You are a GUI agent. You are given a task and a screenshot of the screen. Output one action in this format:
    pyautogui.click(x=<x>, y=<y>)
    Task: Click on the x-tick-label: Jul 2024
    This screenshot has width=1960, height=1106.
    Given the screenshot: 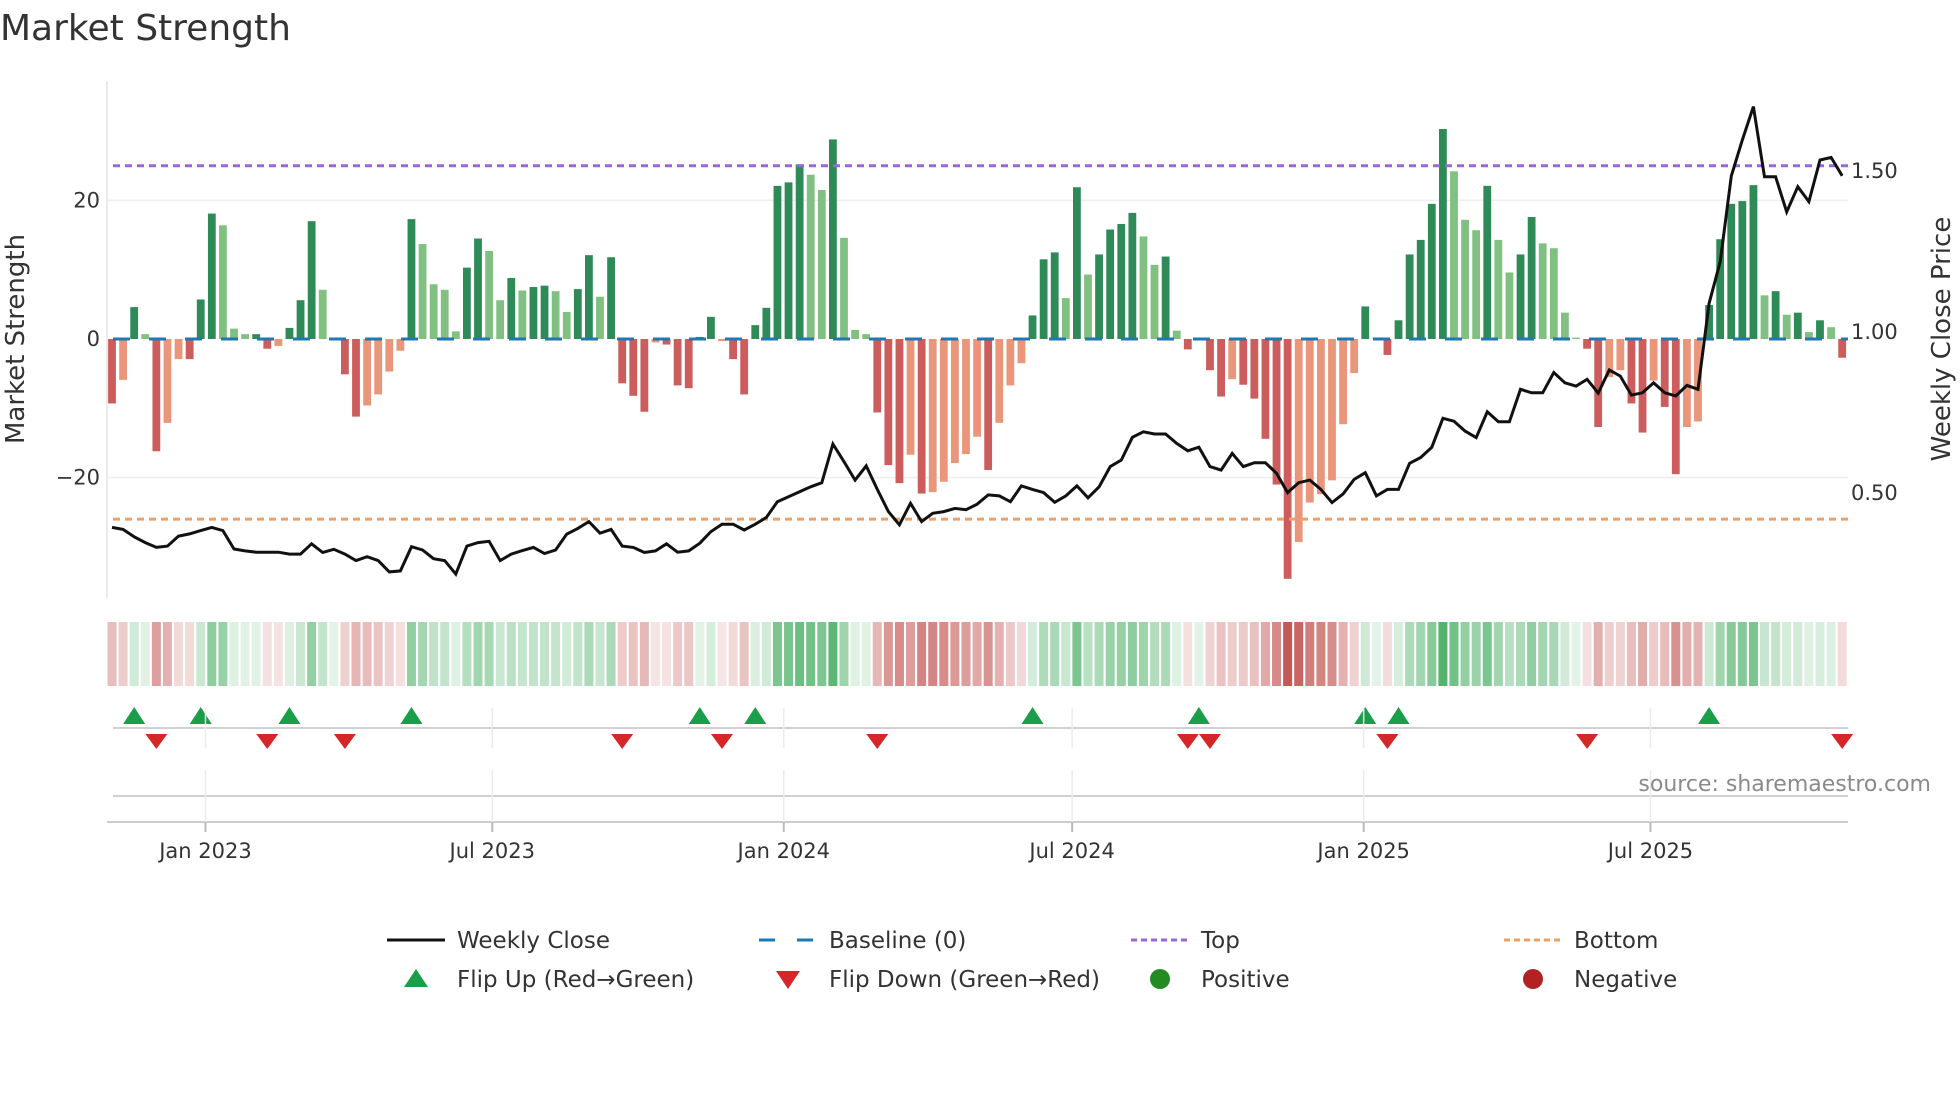 What is the action you would take?
    pyautogui.click(x=1070, y=851)
    